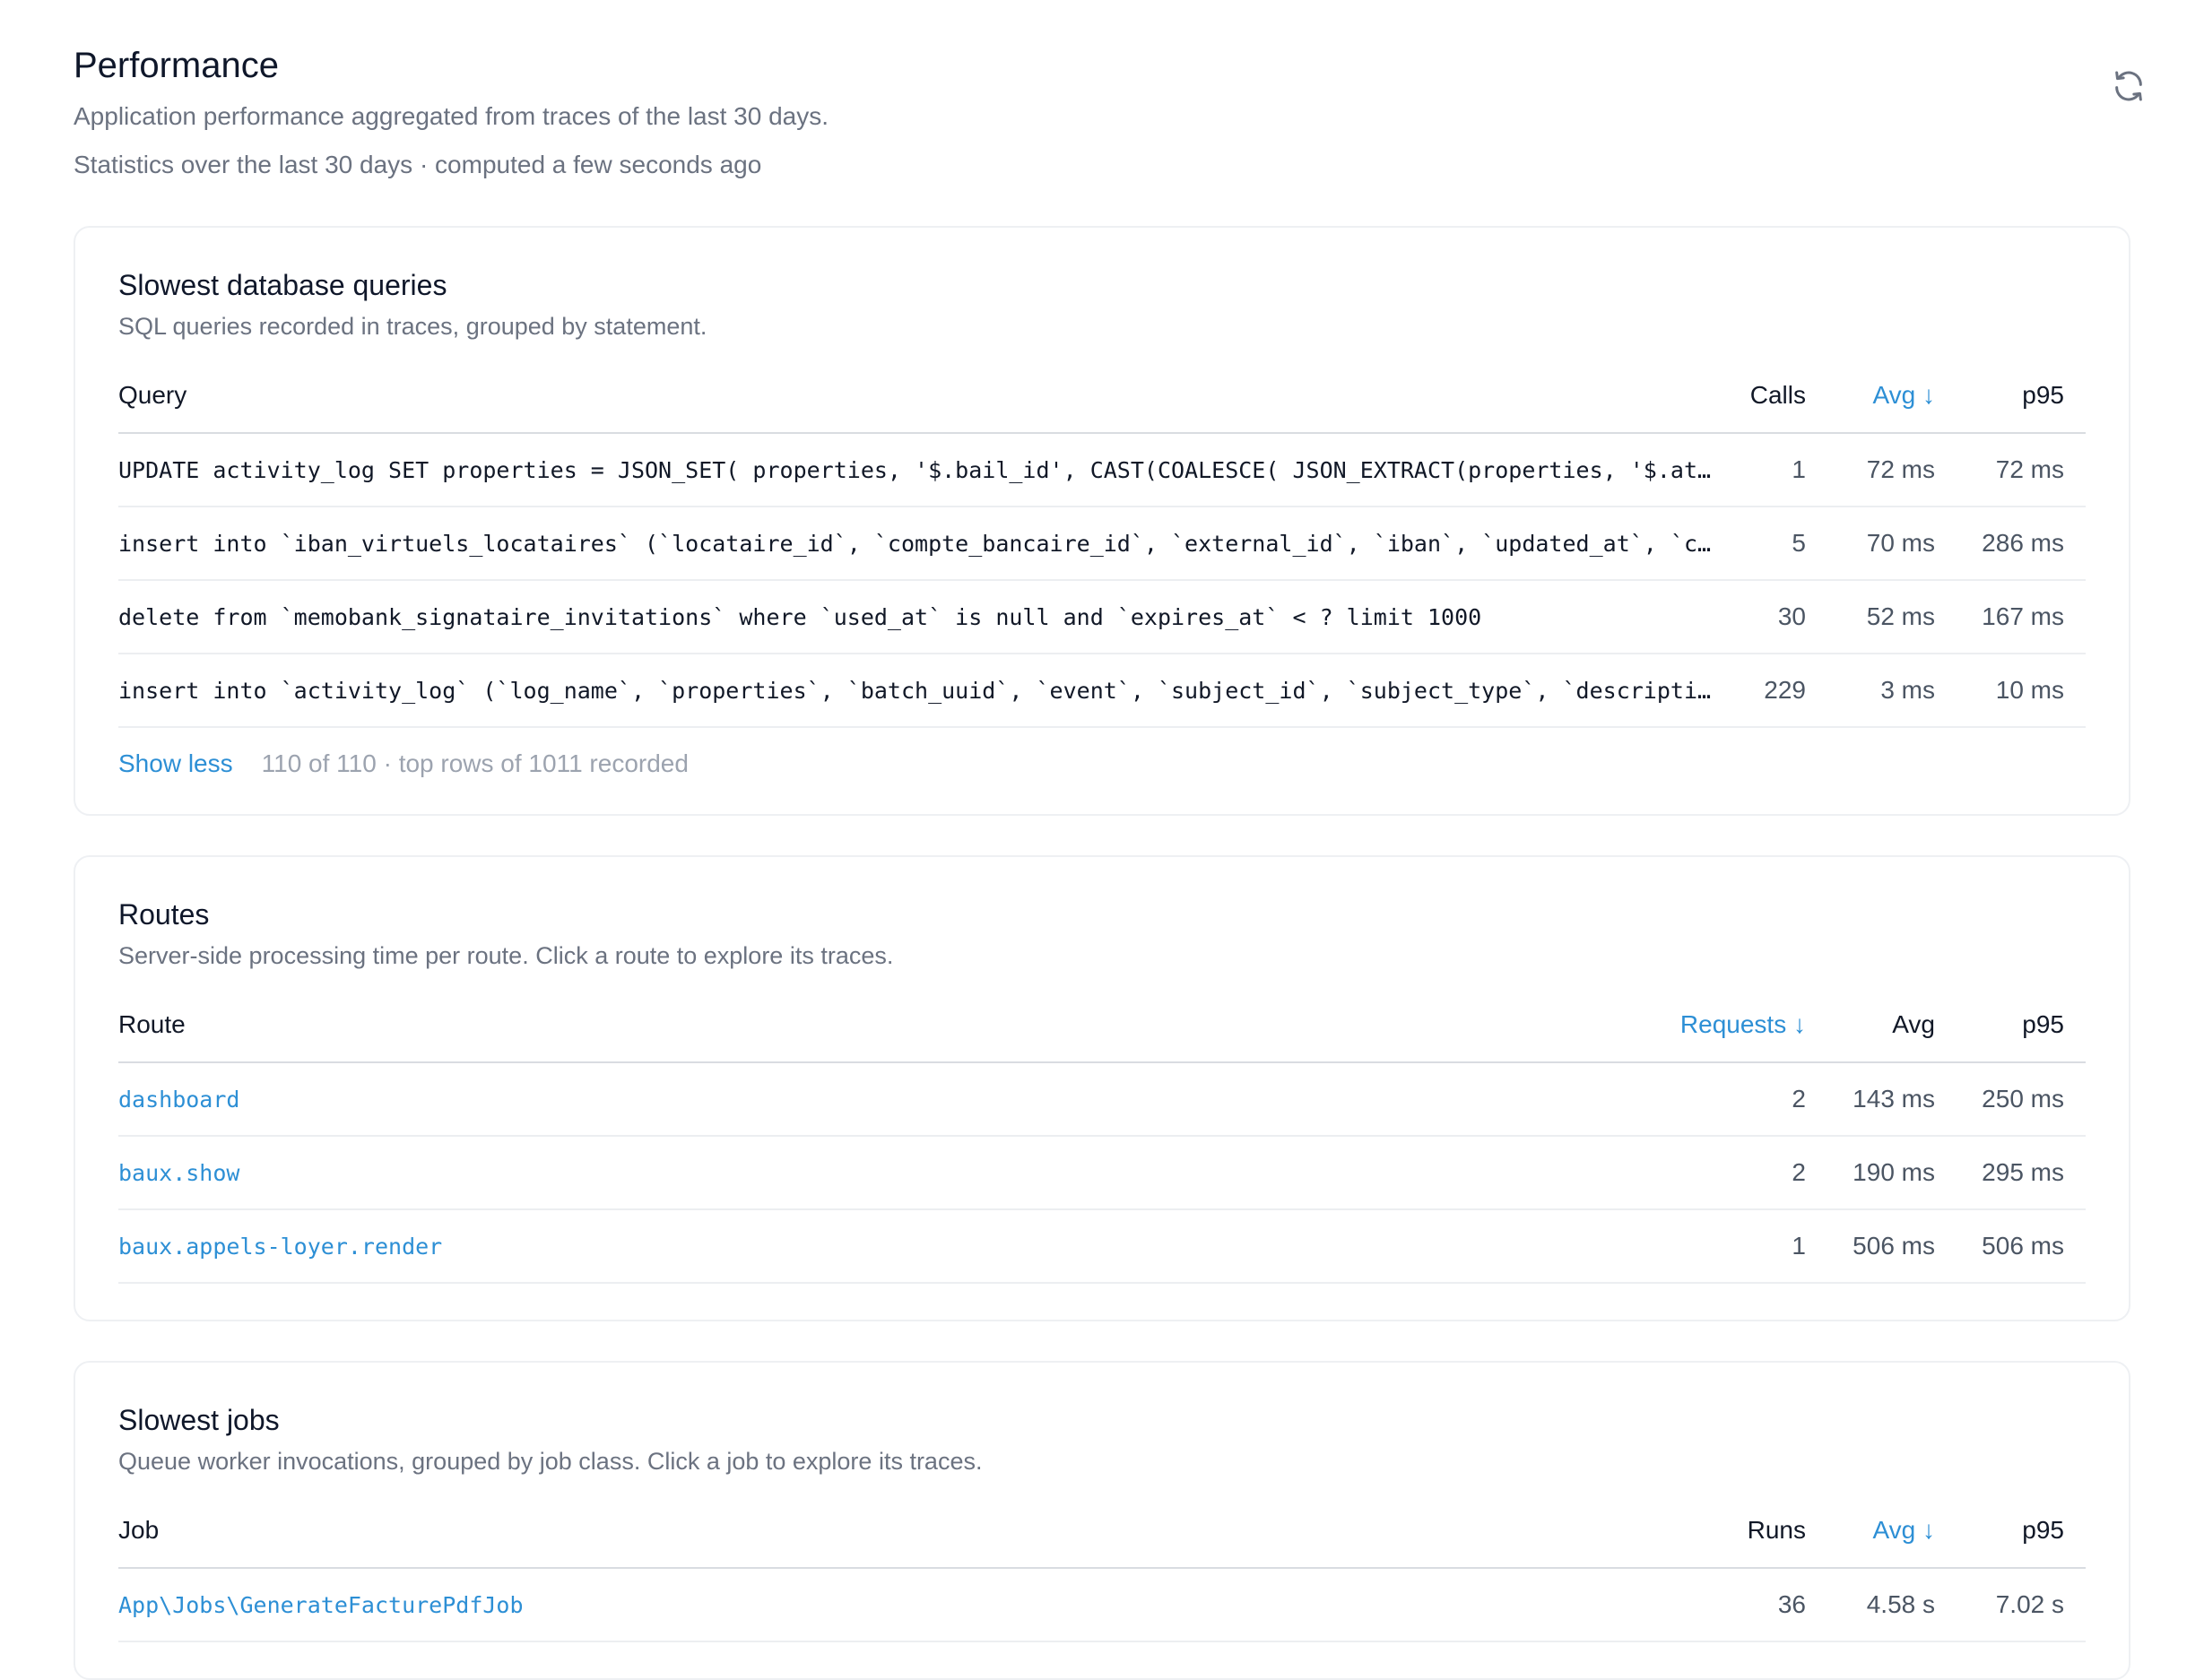 The width and height of the screenshot is (2204, 1680). What do you see at coordinates (1892, 691) in the screenshot?
I see `avg-cell: 3 ms` at bounding box center [1892, 691].